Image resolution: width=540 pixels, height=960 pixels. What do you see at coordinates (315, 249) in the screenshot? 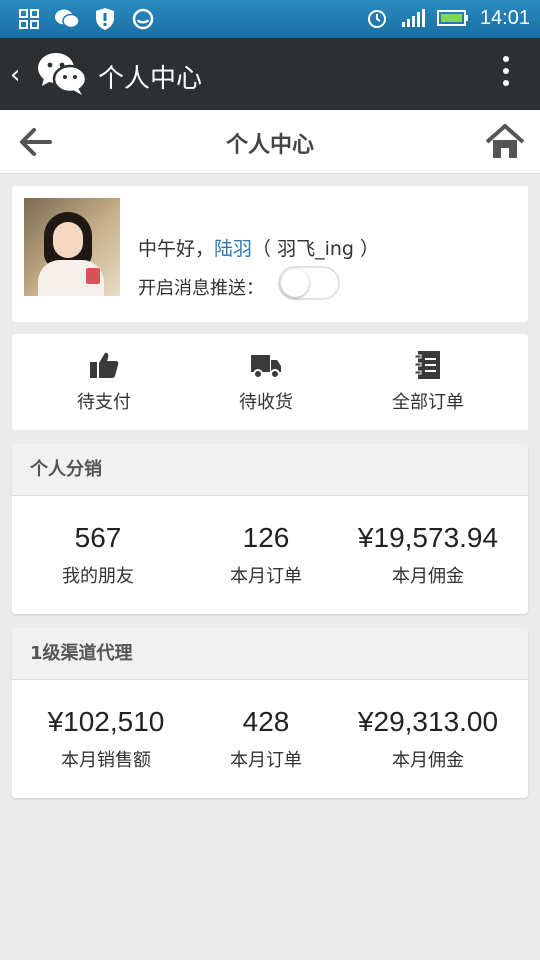
I see `user-nickname: （ 羽飞_ing ）` at bounding box center [315, 249].